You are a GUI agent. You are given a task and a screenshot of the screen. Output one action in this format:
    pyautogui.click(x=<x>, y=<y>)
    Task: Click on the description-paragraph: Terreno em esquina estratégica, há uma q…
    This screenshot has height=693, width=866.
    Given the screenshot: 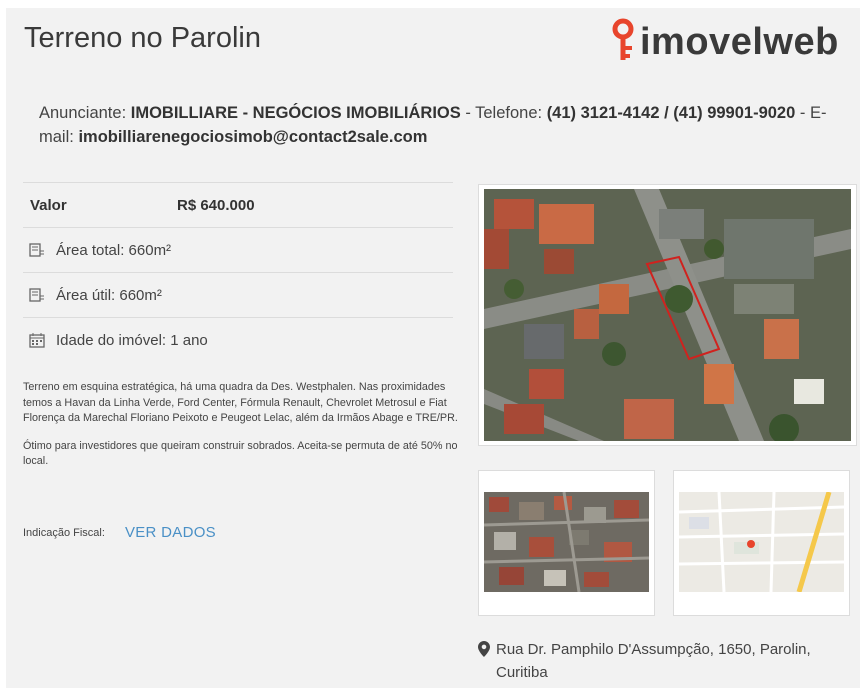 What is the action you would take?
    pyautogui.click(x=240, y=402)
    